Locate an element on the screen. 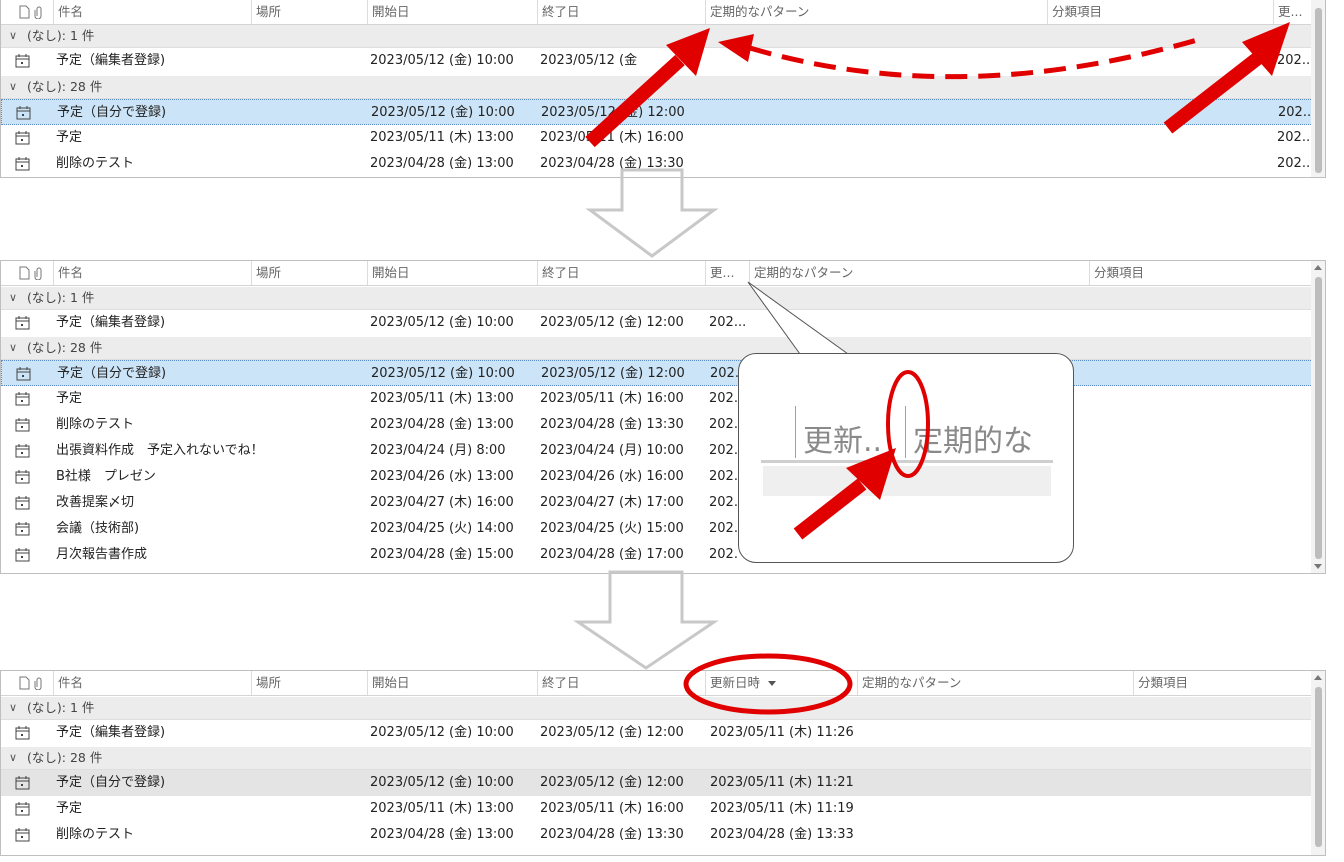  cell-subject: 予定（自分で登録) is located at coordinates (112, 112).